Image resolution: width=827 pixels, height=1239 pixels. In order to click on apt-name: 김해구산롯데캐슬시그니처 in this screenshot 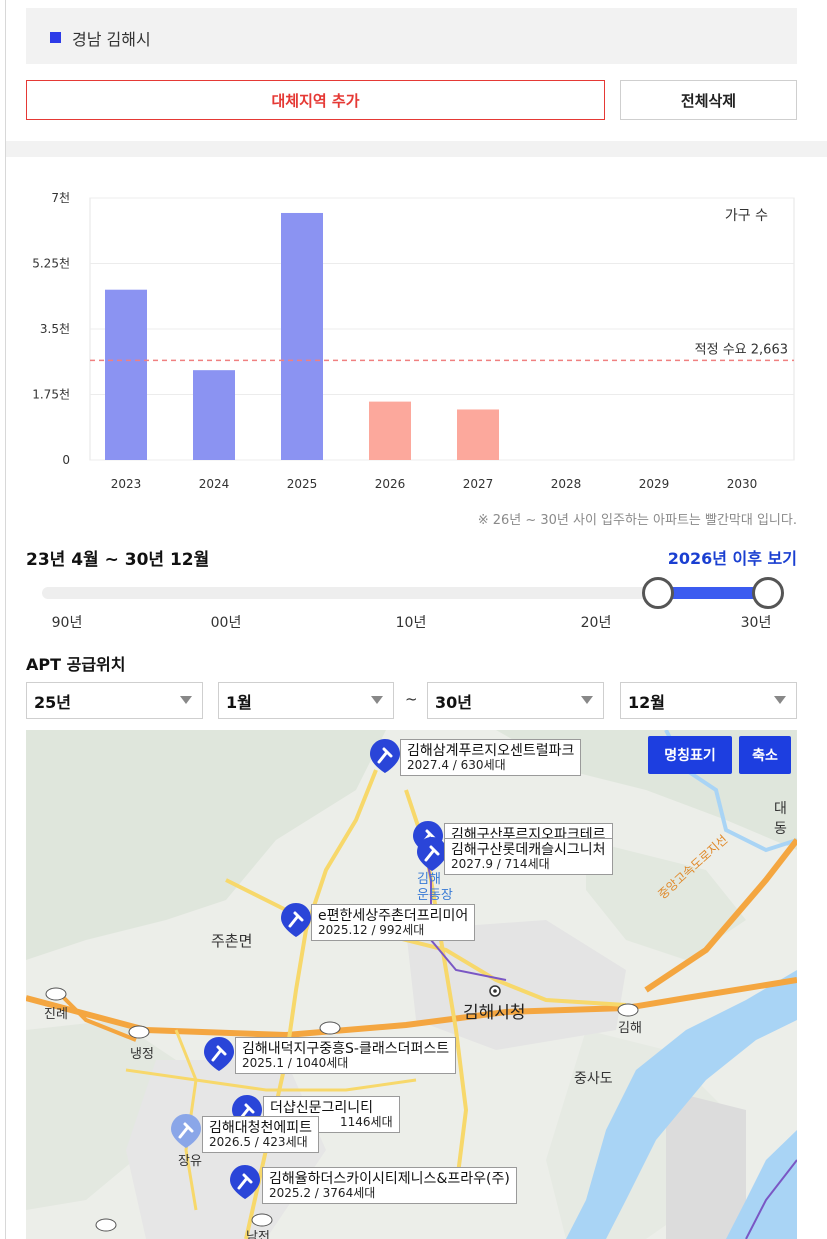, I will do `click(528, 850)`.